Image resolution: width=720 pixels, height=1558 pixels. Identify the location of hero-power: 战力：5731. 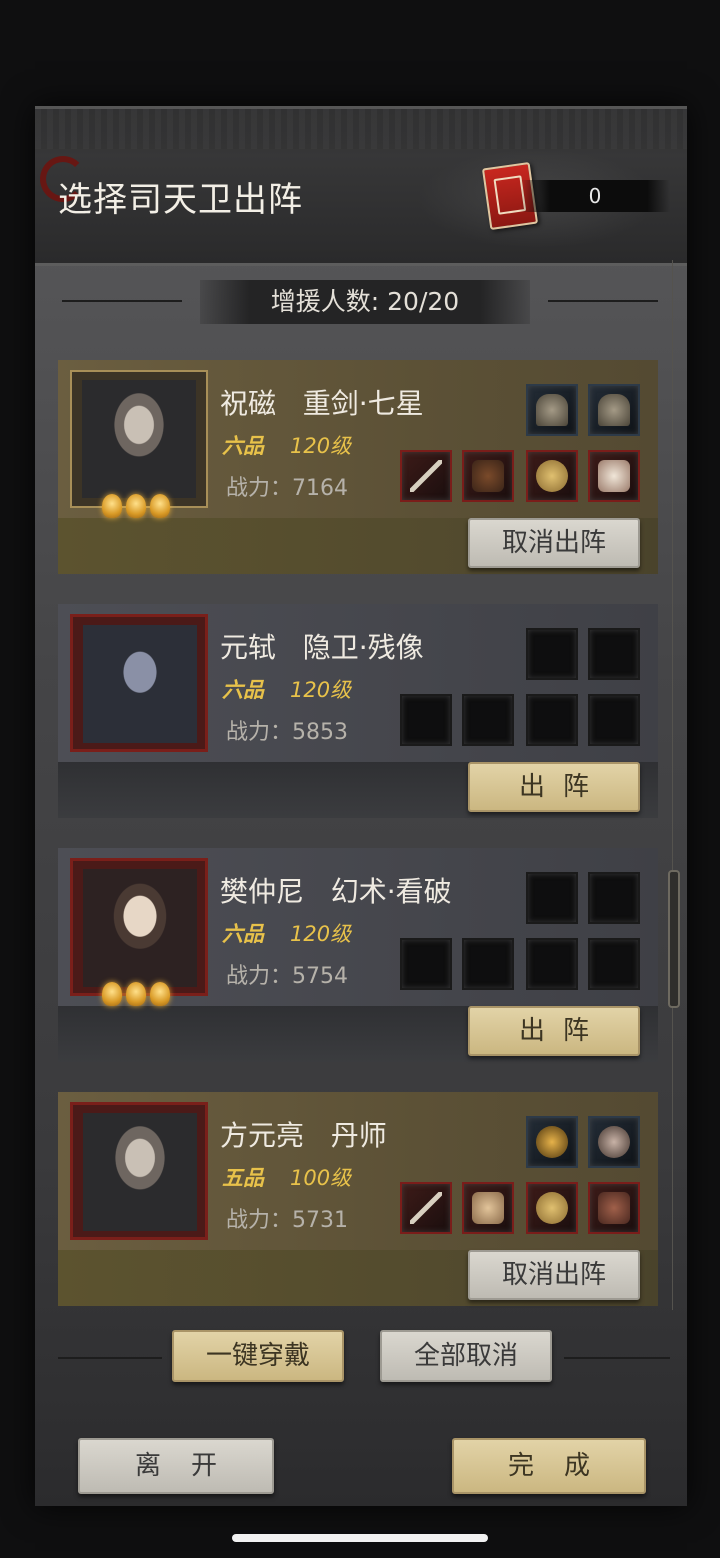
(287, 1220).